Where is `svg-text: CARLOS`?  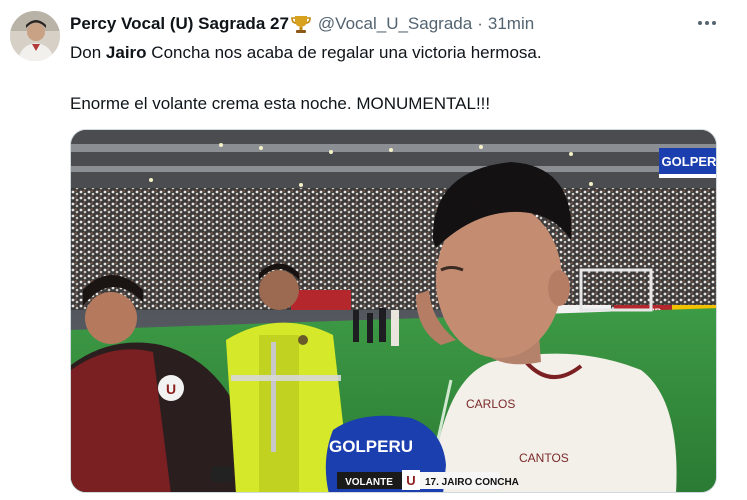 svg-text: CARLOS is located at coordinates (490, 404).